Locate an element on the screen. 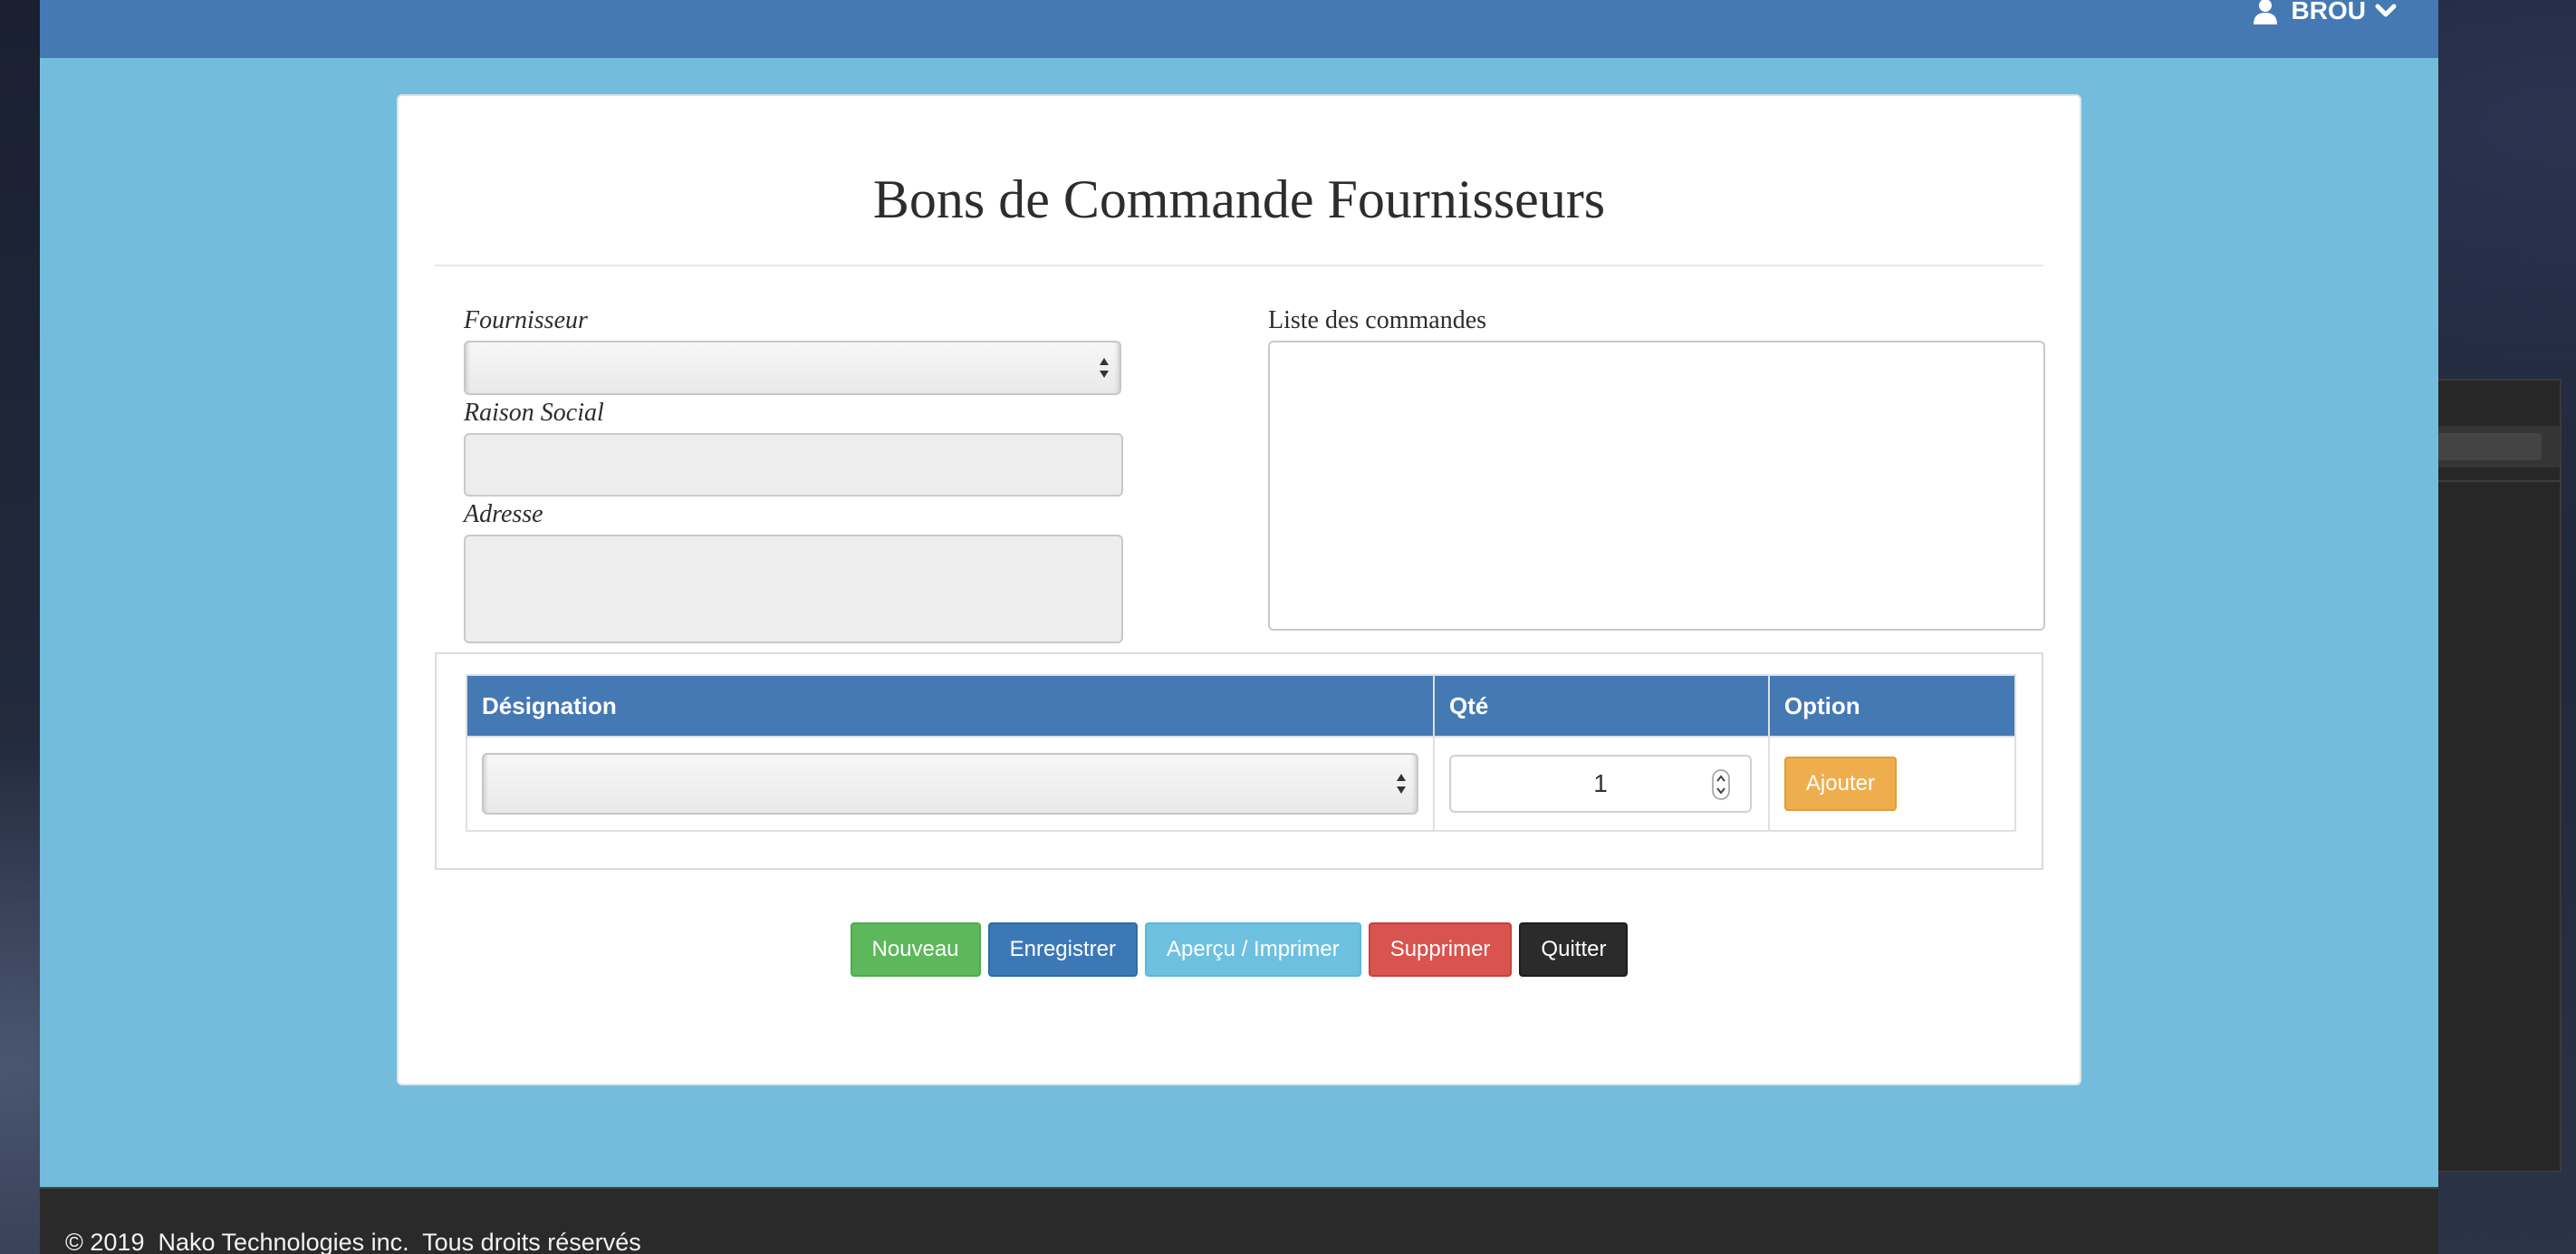 The height and width of the screenshot is (1254, 2576). quantity-cell: 1 is located at coordinates (1601, 784).